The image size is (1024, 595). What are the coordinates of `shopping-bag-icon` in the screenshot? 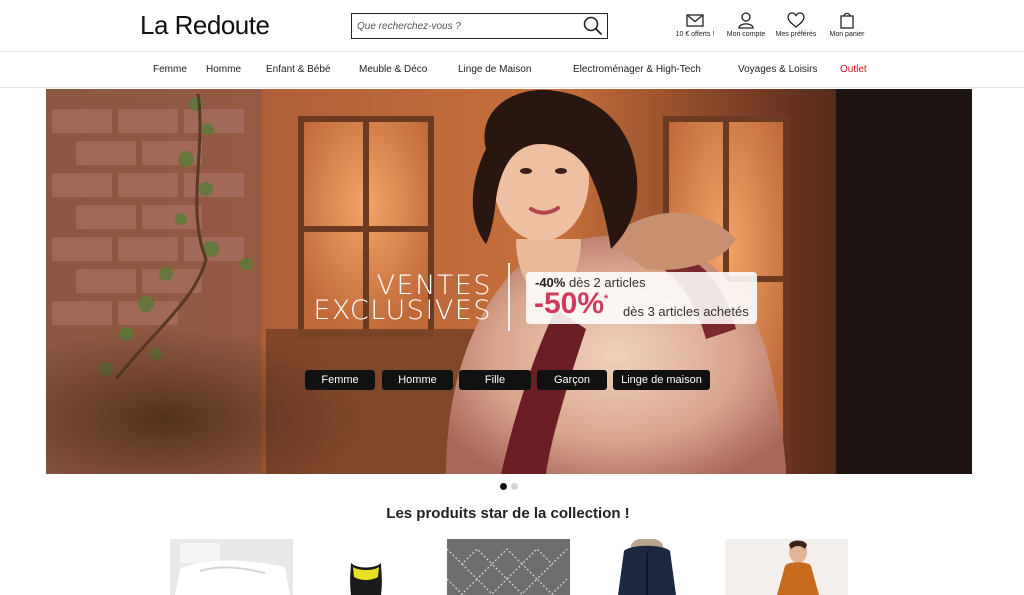 It's located at (847, 20).